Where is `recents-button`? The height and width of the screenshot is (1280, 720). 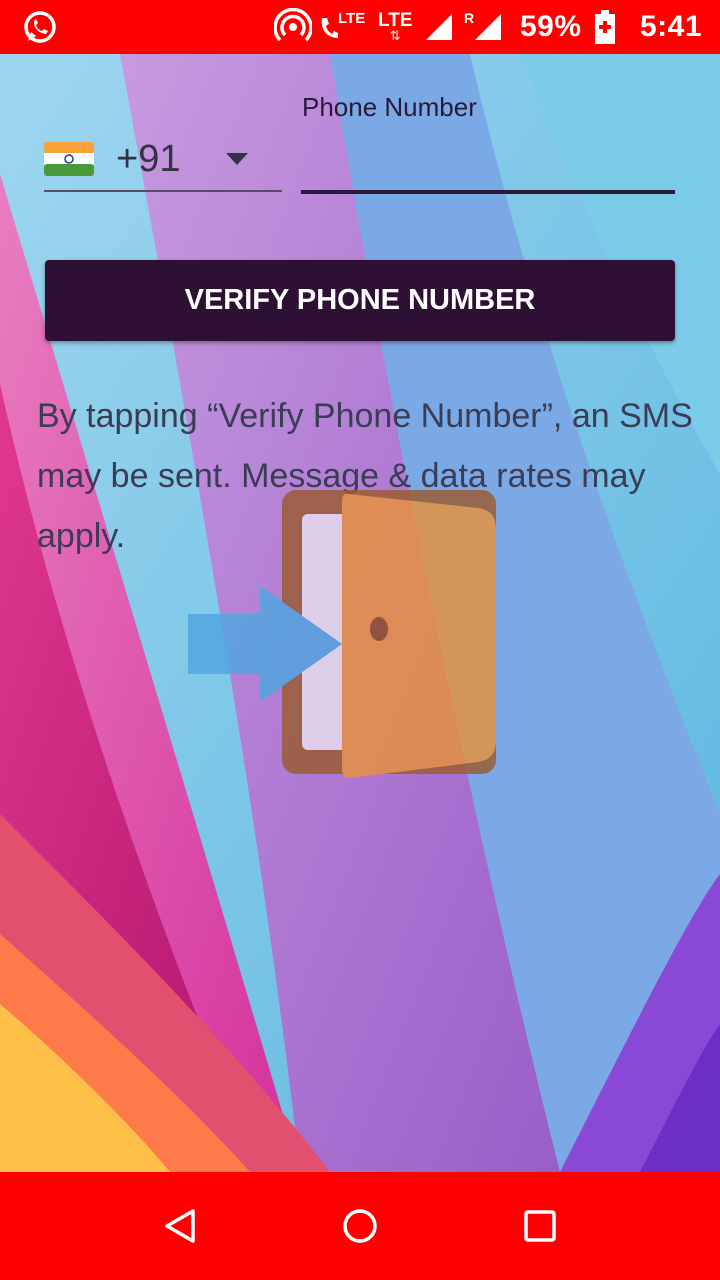 recents-button is located at coordinates (540, 1226).